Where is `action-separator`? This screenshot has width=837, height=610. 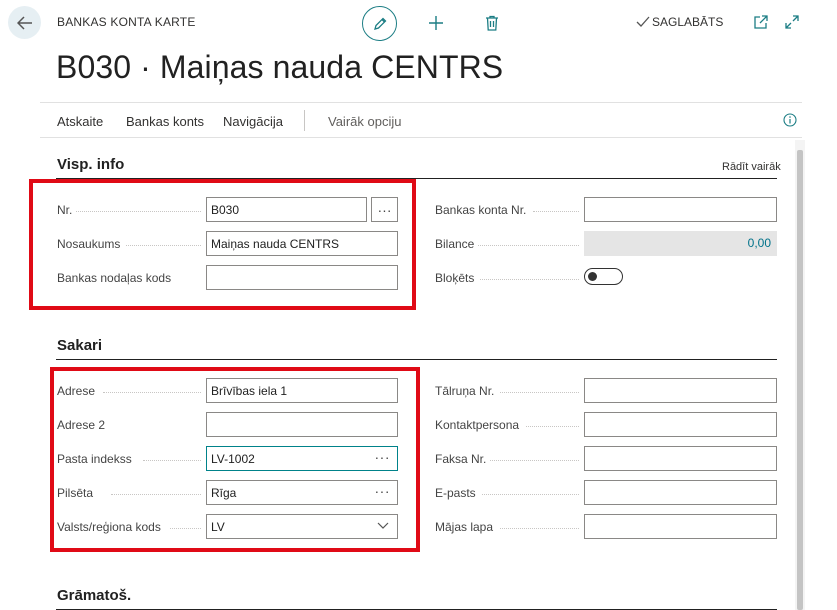 action-separator is located at coordinates (304, 120).